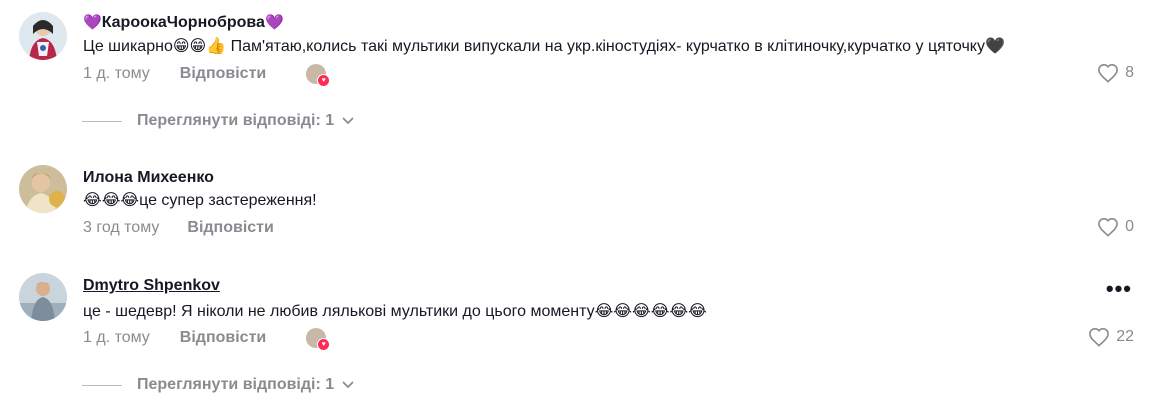 The image size is (1149, 402). What do you see at coordinates (148, 178) in the screenshot?
I see `author-name: Илона Михеенко` at bounding box center [148, 178].